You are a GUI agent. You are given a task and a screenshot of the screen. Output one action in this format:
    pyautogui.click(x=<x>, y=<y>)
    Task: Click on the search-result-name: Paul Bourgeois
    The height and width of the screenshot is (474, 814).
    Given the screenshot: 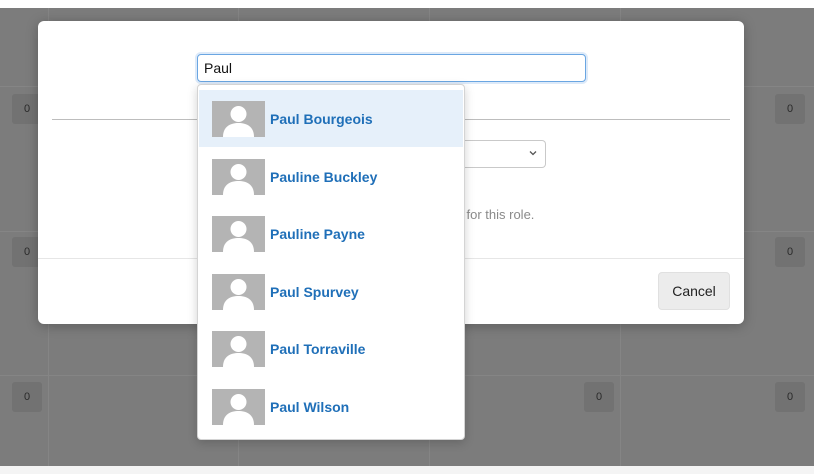 What is the action you would take?
    pyautogui.click(x=321, y=118)
    